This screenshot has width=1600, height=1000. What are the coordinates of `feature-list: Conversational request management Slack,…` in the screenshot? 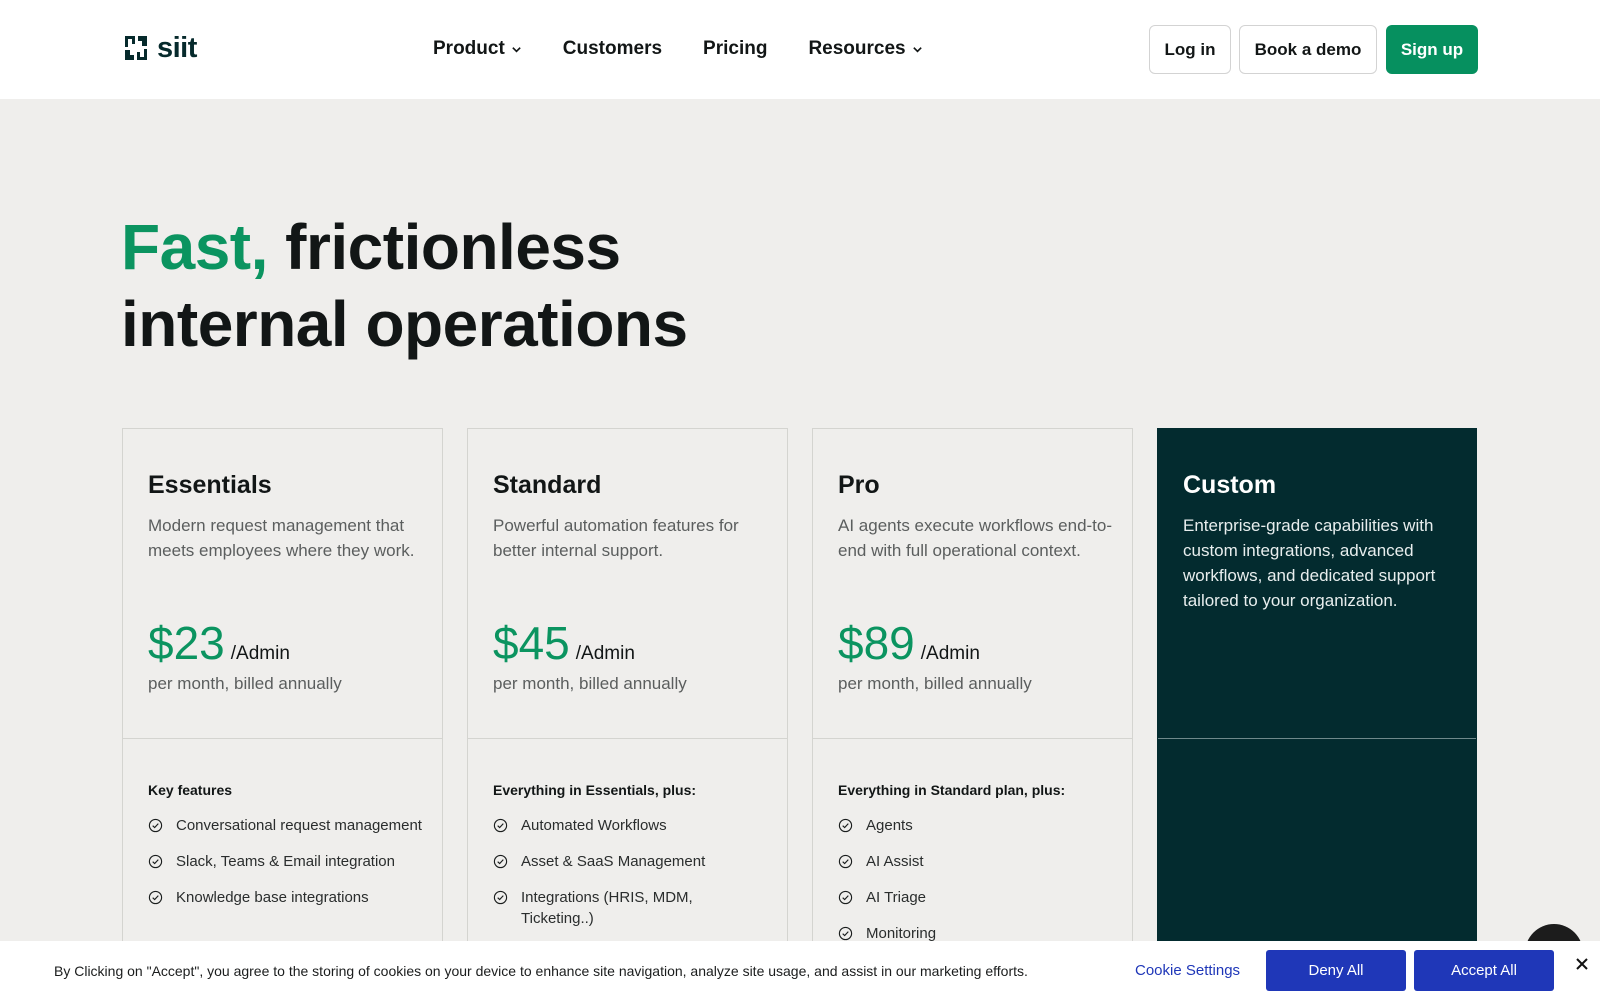 It's located at (285, 869).